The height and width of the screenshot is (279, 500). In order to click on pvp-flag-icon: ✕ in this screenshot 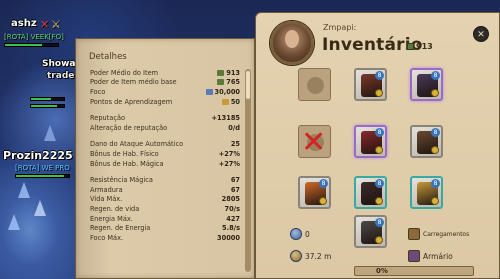, I will do `click(45, 24)`.